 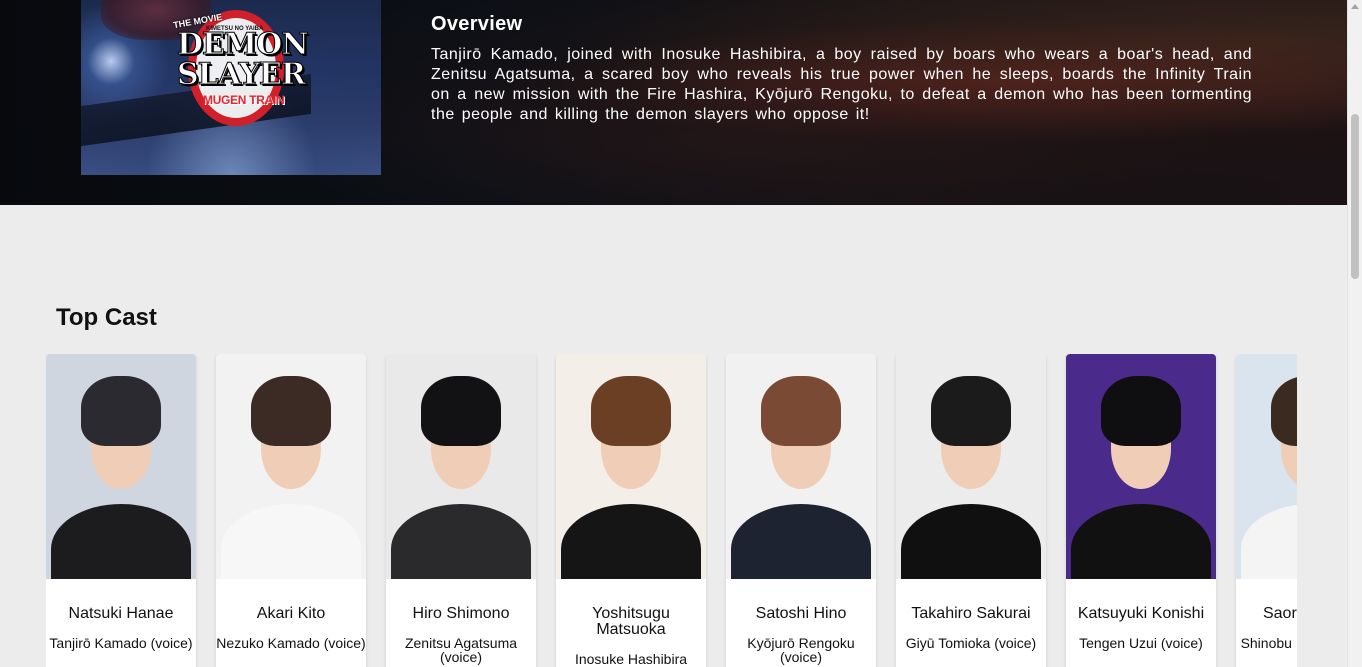 What do you see at coordinates (291, 614) in the screenshot?
I see `cast-name: Akari Kito` at bounding box center [291, 614].